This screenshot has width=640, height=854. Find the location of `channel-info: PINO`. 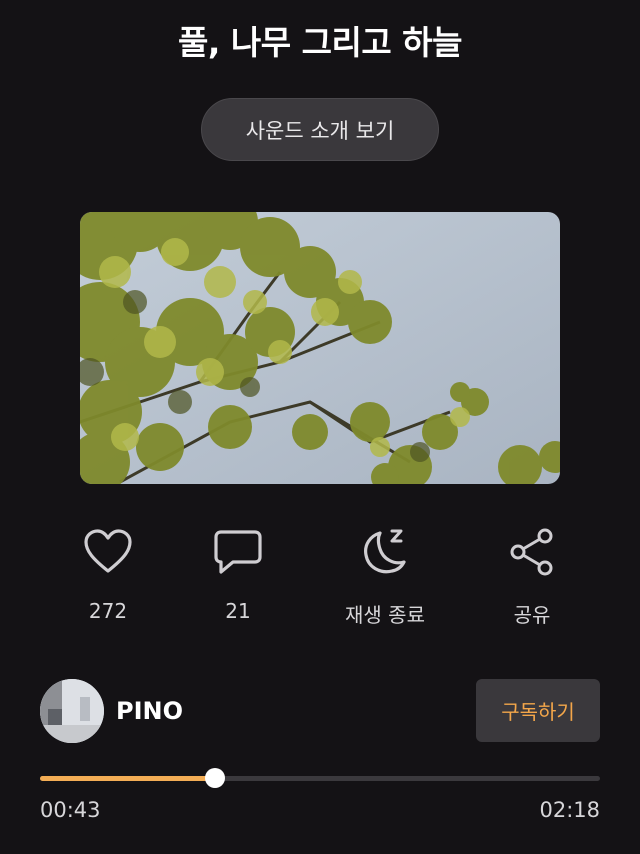

channel-info: PINO is located at coordinates (111, 711).